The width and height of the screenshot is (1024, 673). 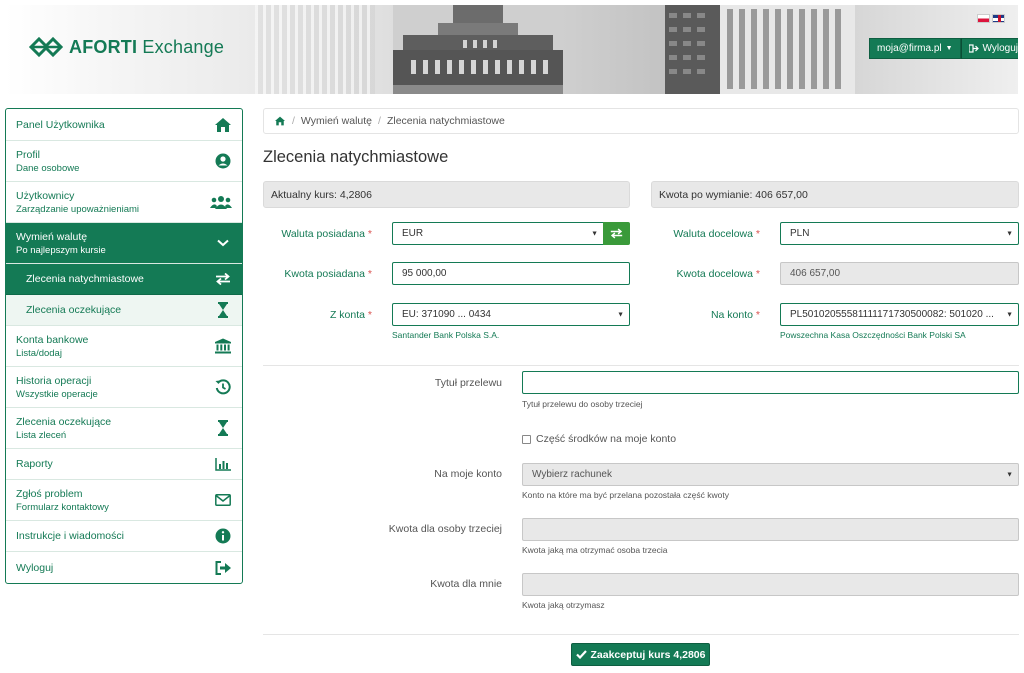 I want to click on checkbox-box, so click(x=526, y=439).